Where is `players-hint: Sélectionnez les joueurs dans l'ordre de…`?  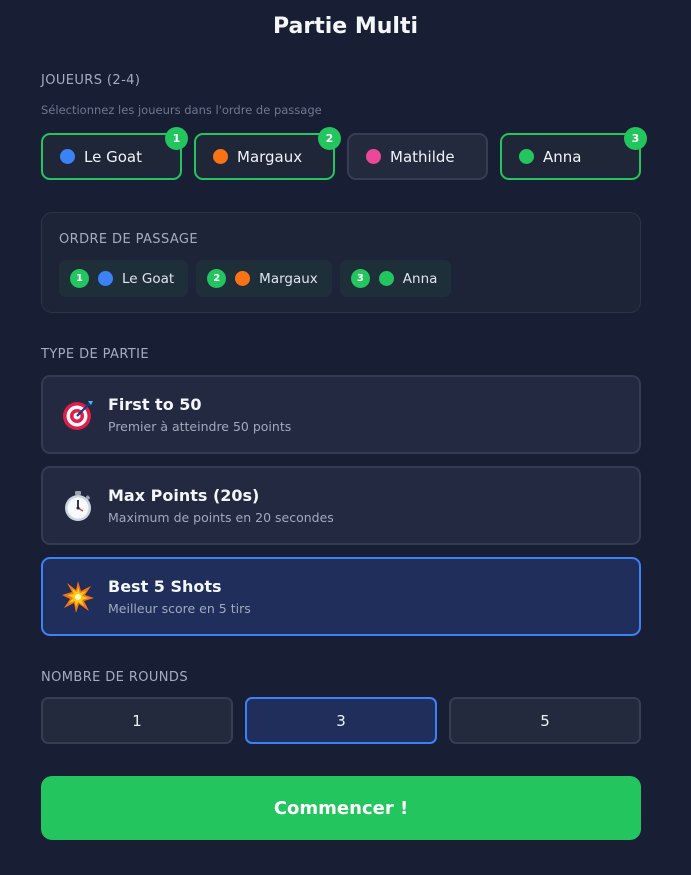 players-hint: Sélectionnez les joueurs dans l'ordre de… is located at coordinates (181, 110).